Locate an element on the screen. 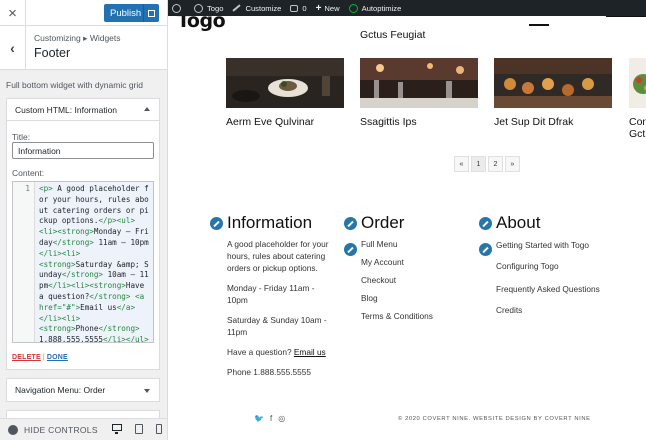  device-switcher is located at coordinates (137, 429).